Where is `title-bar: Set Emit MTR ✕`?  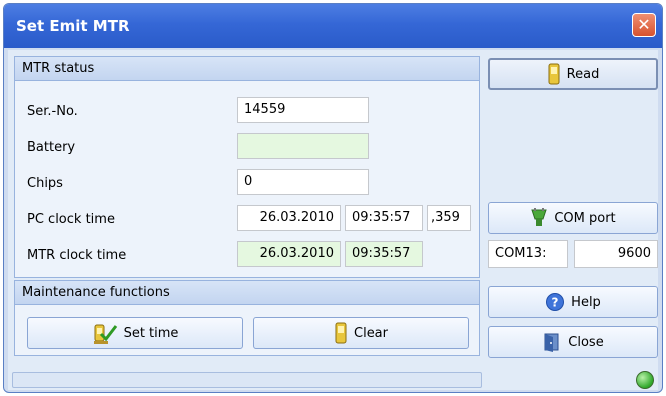
title-bar: Set Emit MTR ✕ is located at coordinates (333, 26).